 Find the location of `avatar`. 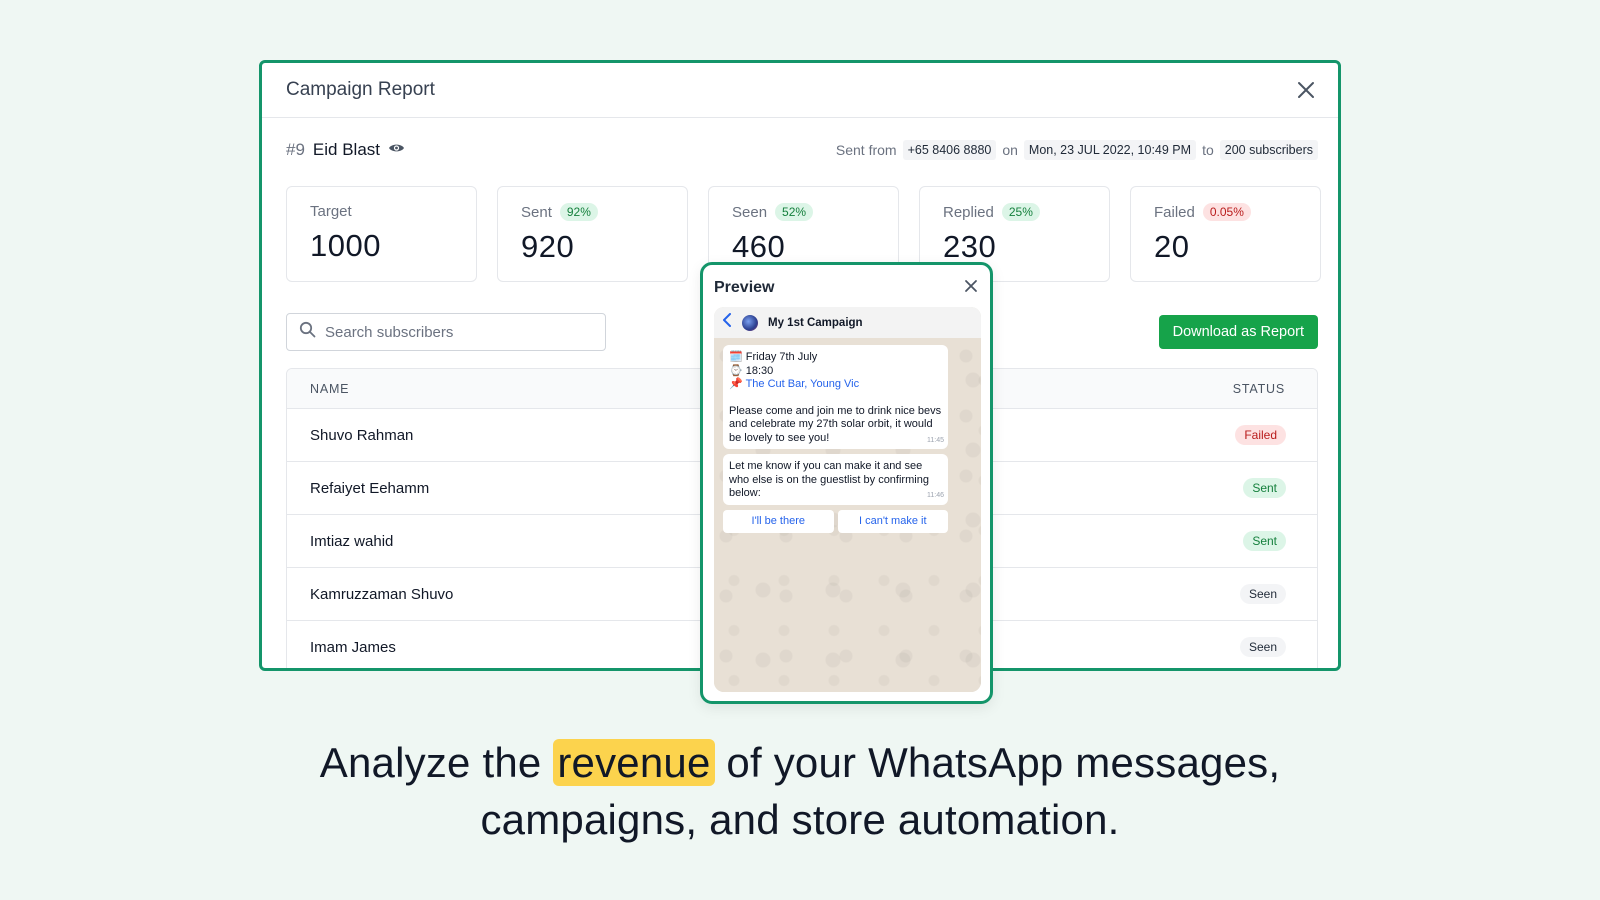

avatar is located at coordinates (750, 322).